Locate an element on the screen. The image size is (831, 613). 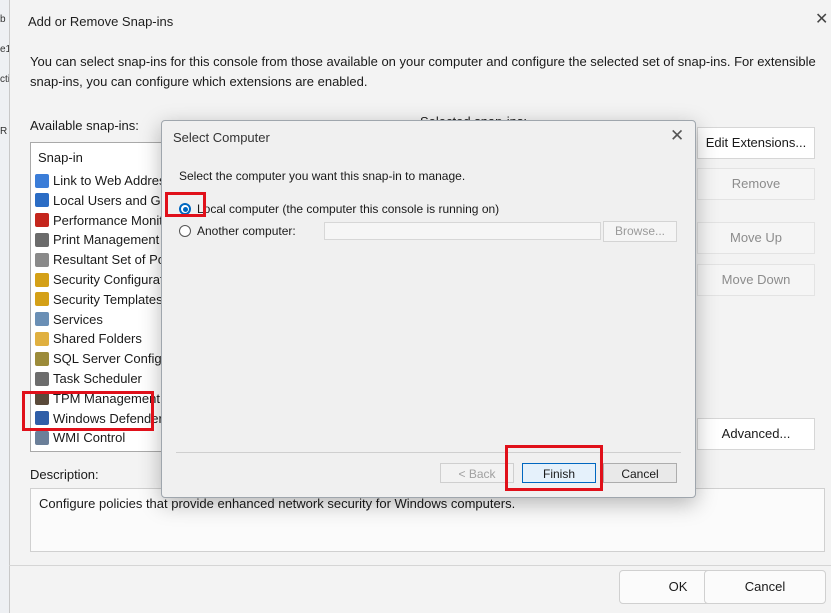
snapin-label: Performance Monitor is located at coordinates (108, 220).